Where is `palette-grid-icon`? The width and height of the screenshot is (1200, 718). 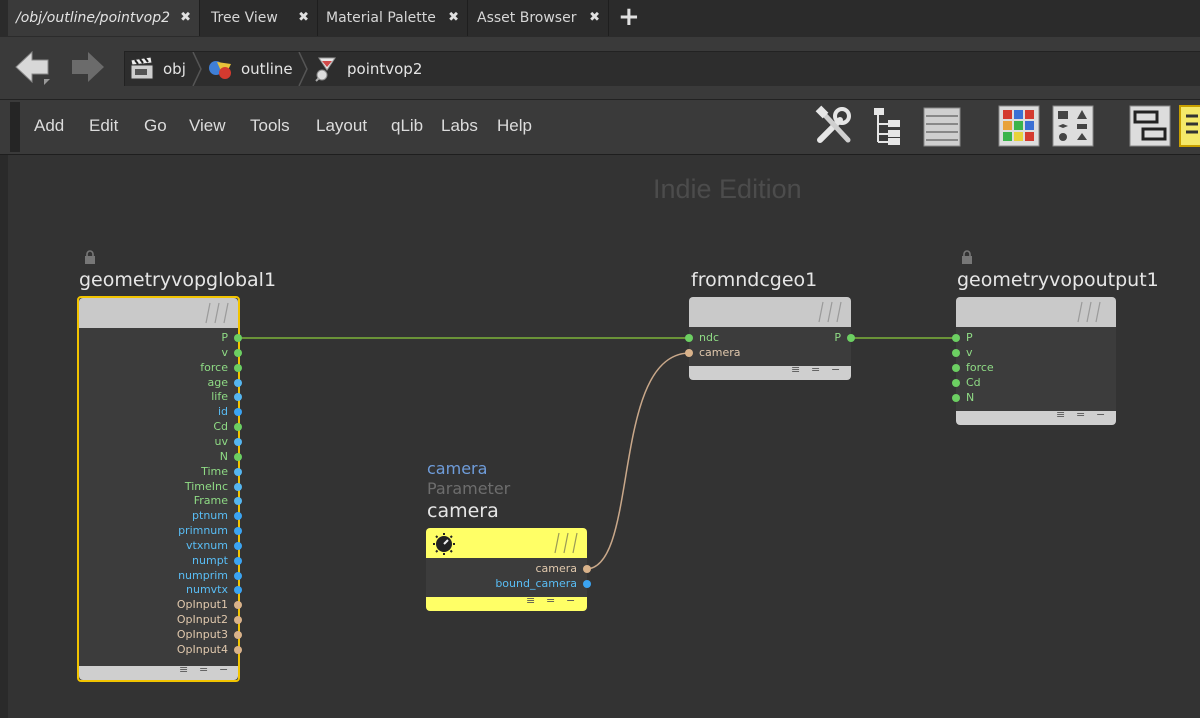
palette-grid-icon is located at coordinates (1019, 126).